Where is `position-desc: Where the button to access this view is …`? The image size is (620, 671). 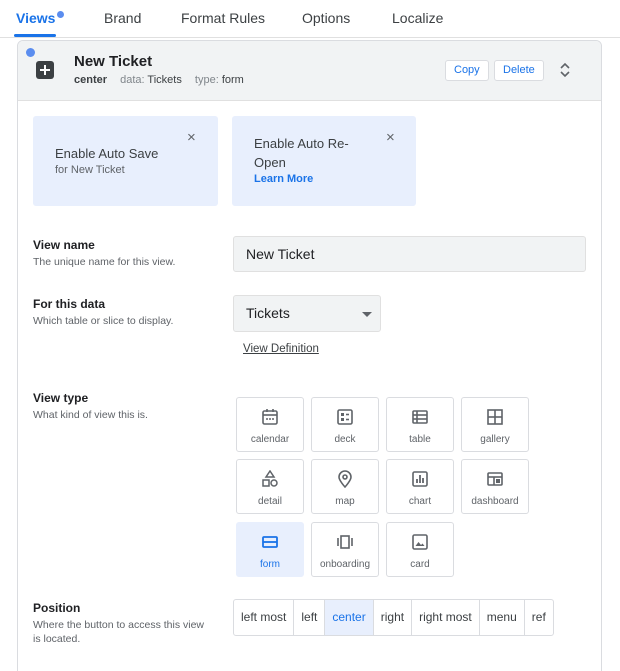
position-desc: Where the button to access this view is … is located at coordinates (118, 632).